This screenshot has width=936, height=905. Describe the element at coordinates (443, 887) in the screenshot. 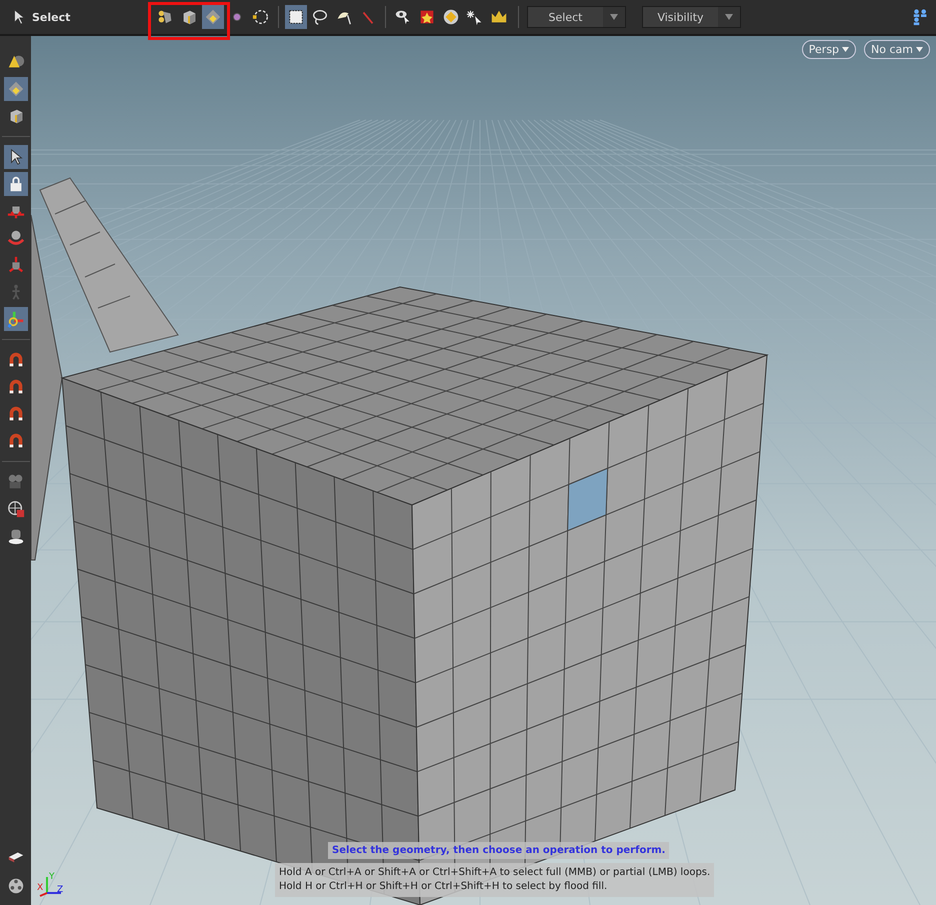

I see `hint-text: Hold H or Ctrl+H or Shift+H or Ctrl+Shift+H to select by flood fill.` at that location.